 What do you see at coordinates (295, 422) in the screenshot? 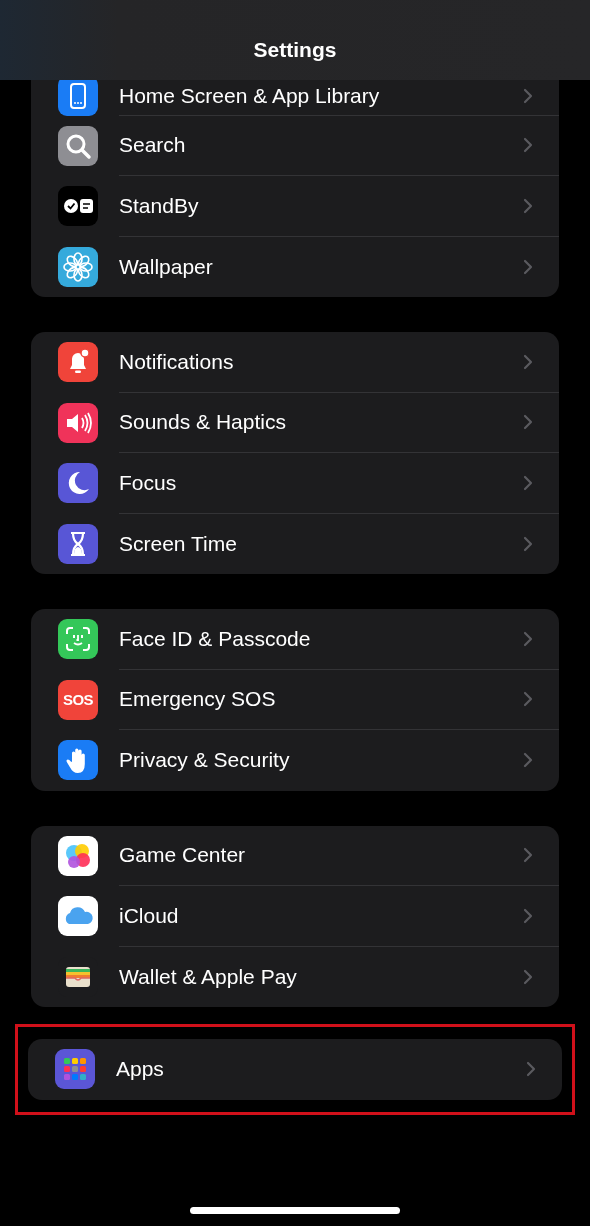
I see `settings-row: Sounds & Haptics` at bounding box center [295, 422].